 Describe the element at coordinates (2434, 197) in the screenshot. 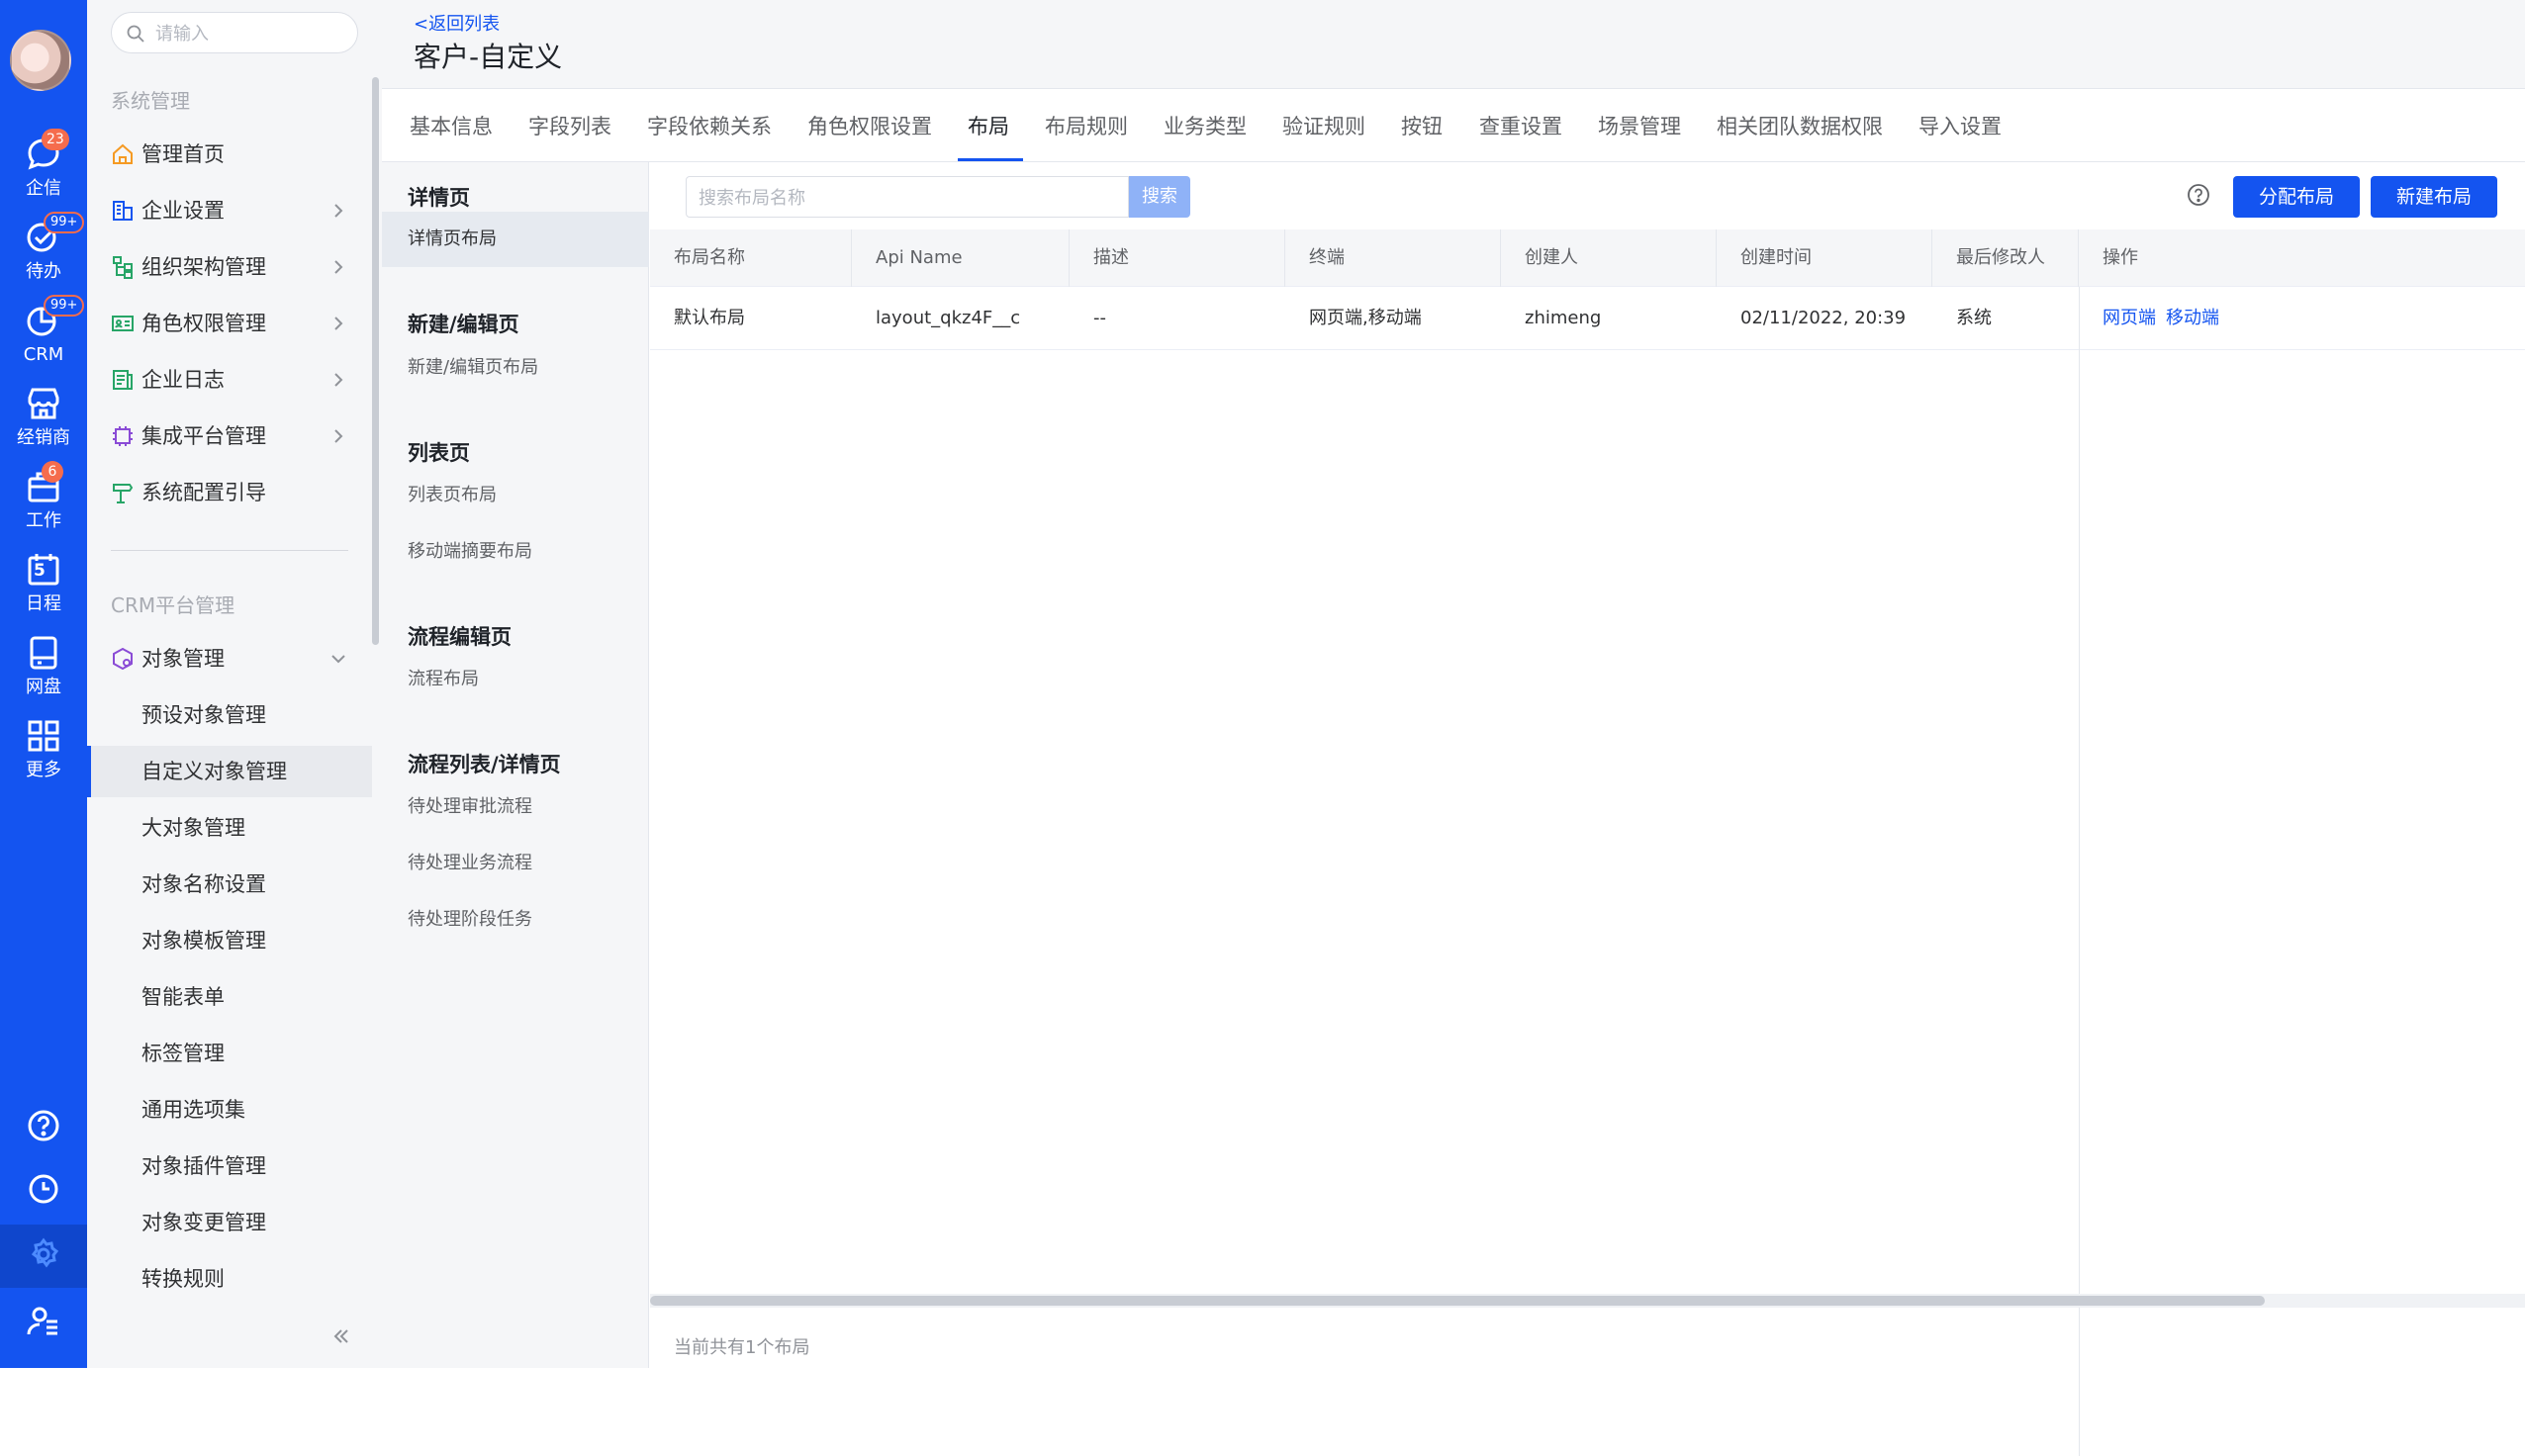

I see `new-layout-button: 新建布局` at that location.